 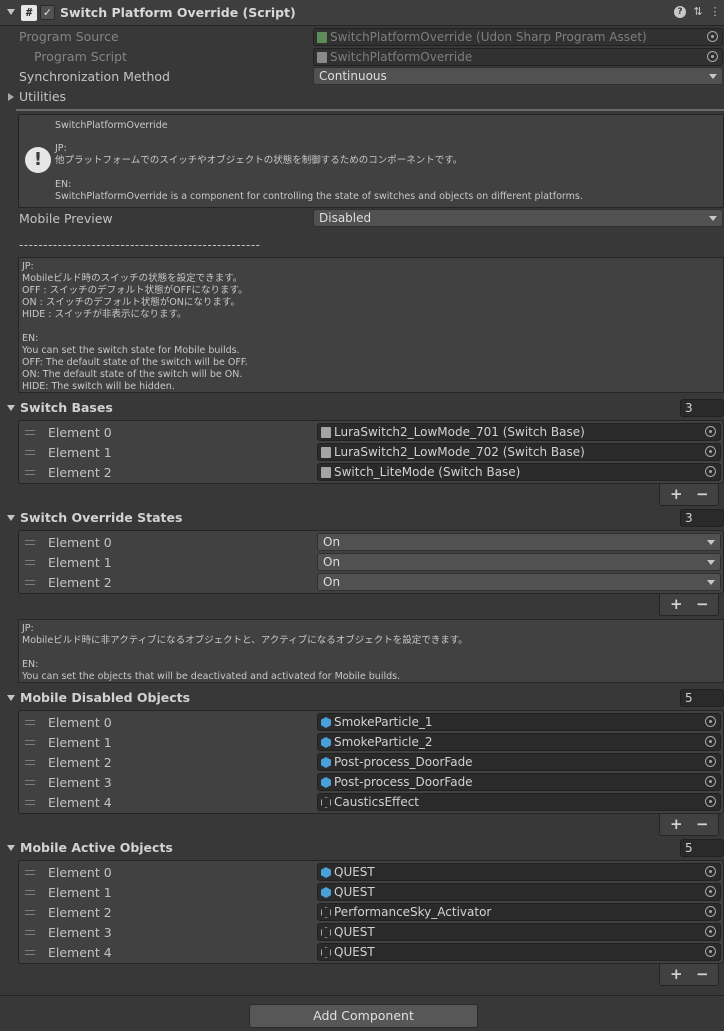 I want to click on override-states-size-field: 3, so click(x=702, y=518).